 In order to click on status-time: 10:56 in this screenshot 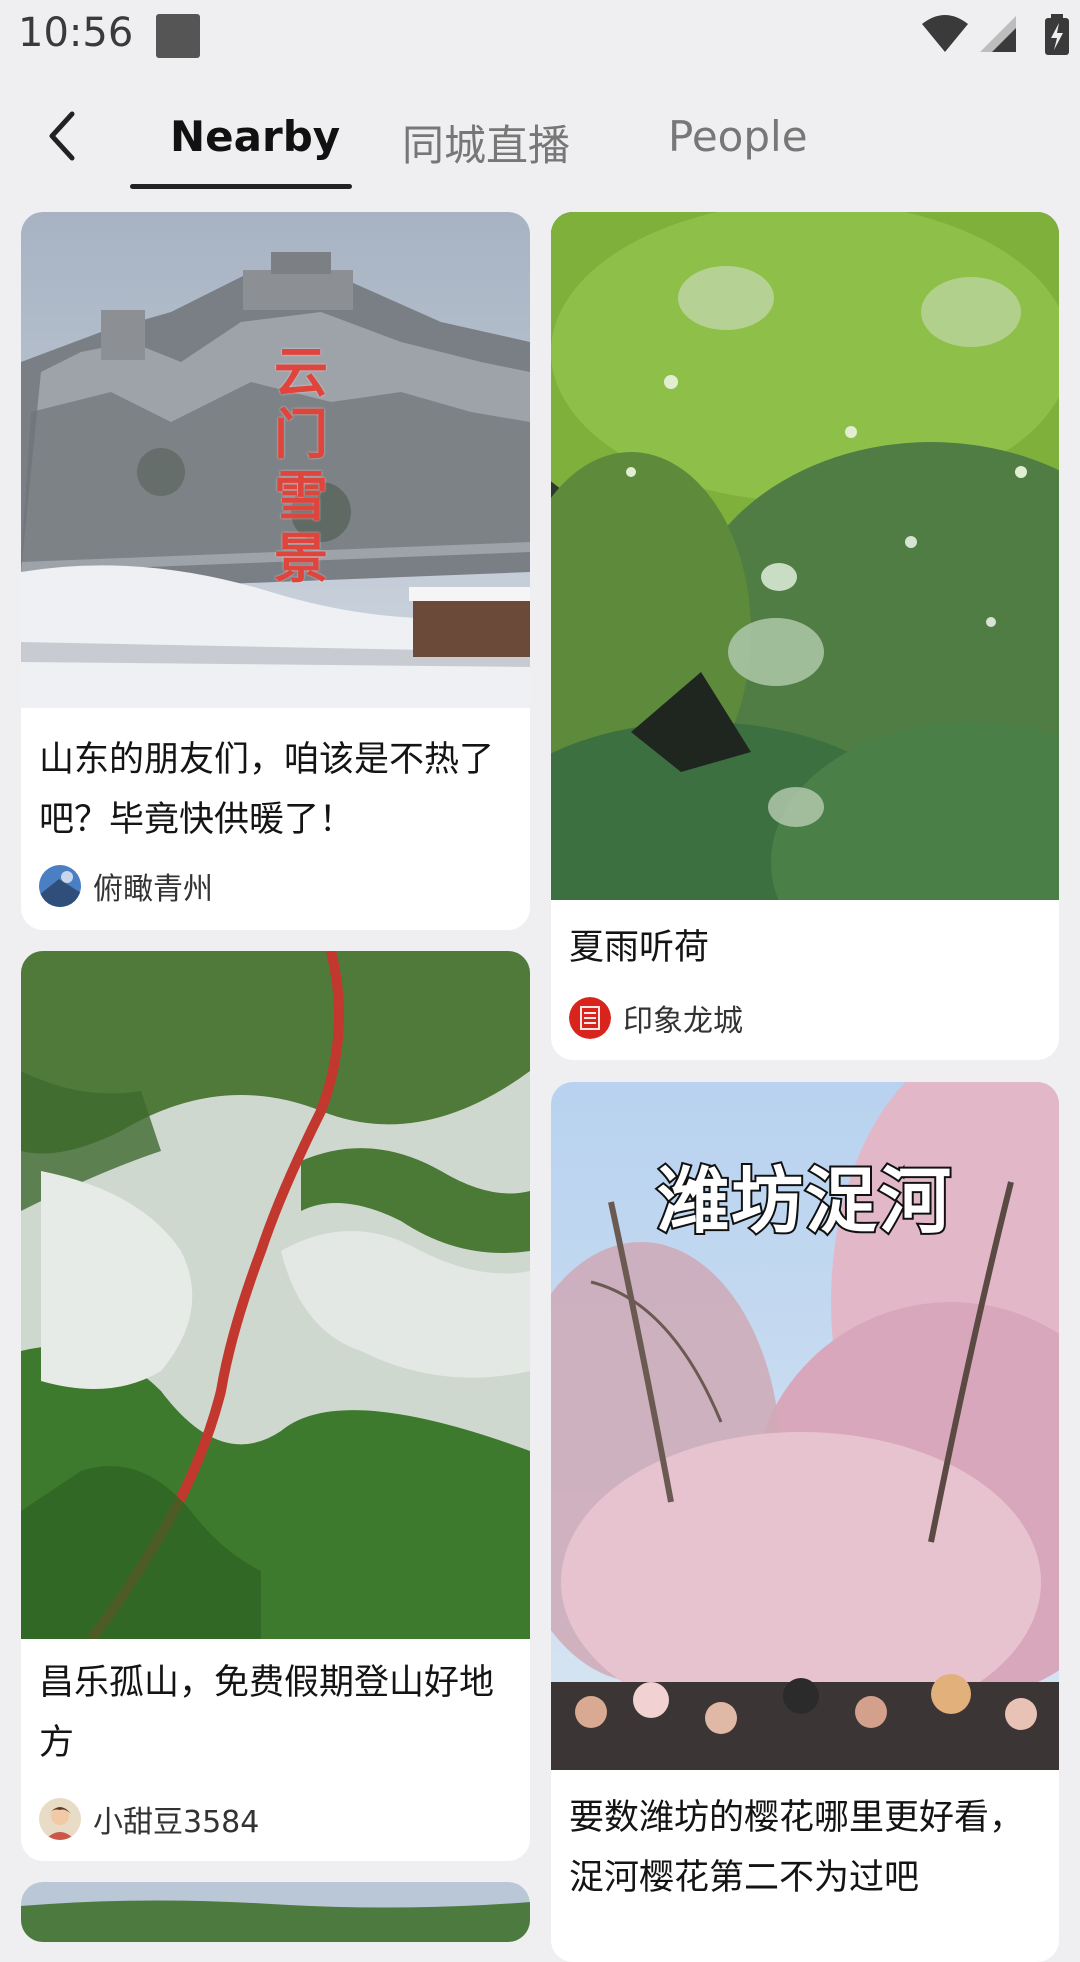, I will do `click(76, 33)`.